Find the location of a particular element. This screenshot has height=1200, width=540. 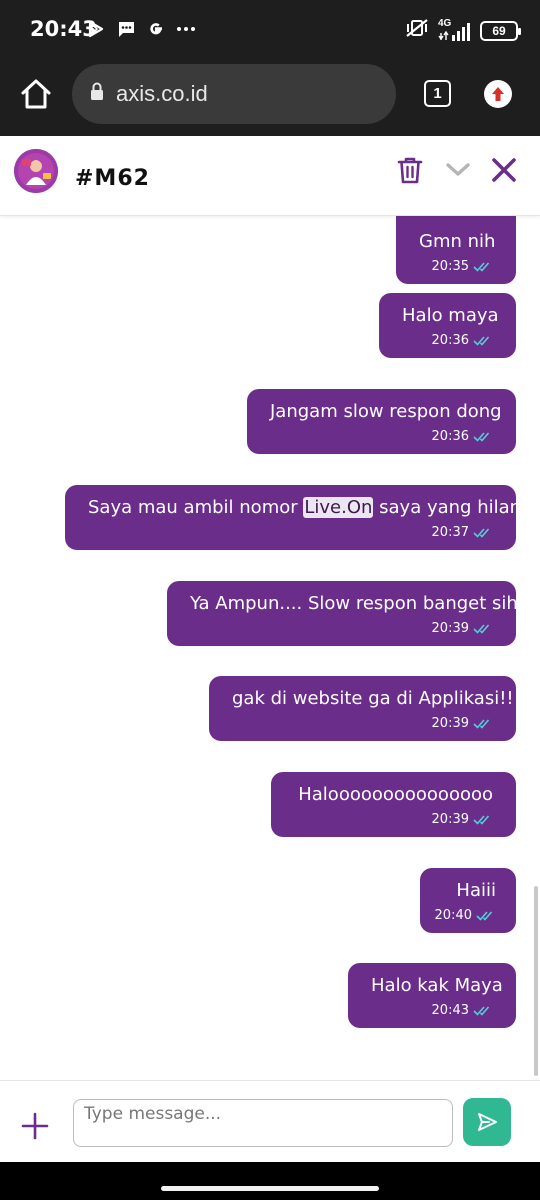

google-icon is located at coordinates (156, 29).